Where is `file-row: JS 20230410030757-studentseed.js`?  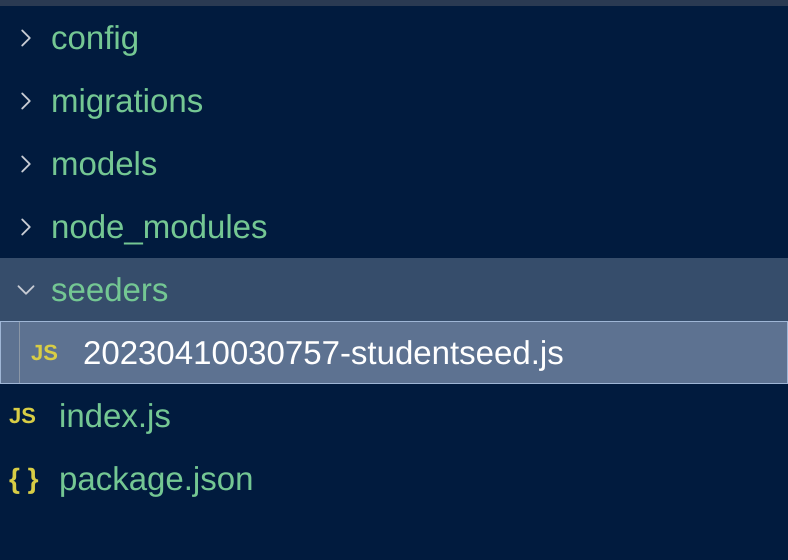
file-row: JS 20230410030757-studentseed.js is located at coordinates (394, 352).